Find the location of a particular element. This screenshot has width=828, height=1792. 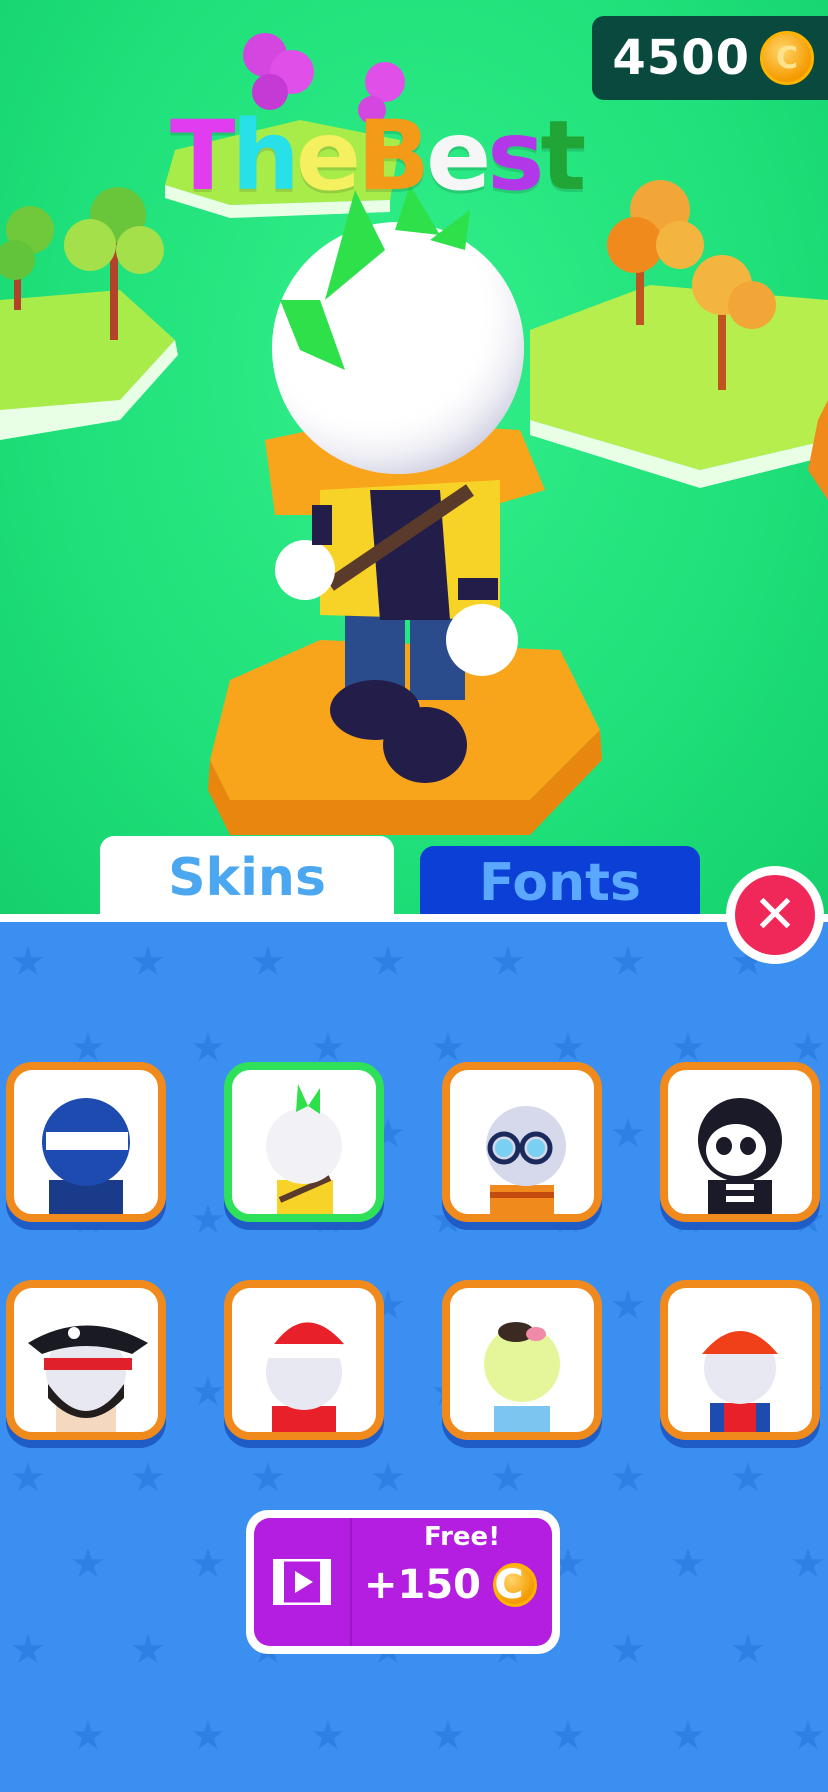

title-letter: B is located at coordinates (393, 156).